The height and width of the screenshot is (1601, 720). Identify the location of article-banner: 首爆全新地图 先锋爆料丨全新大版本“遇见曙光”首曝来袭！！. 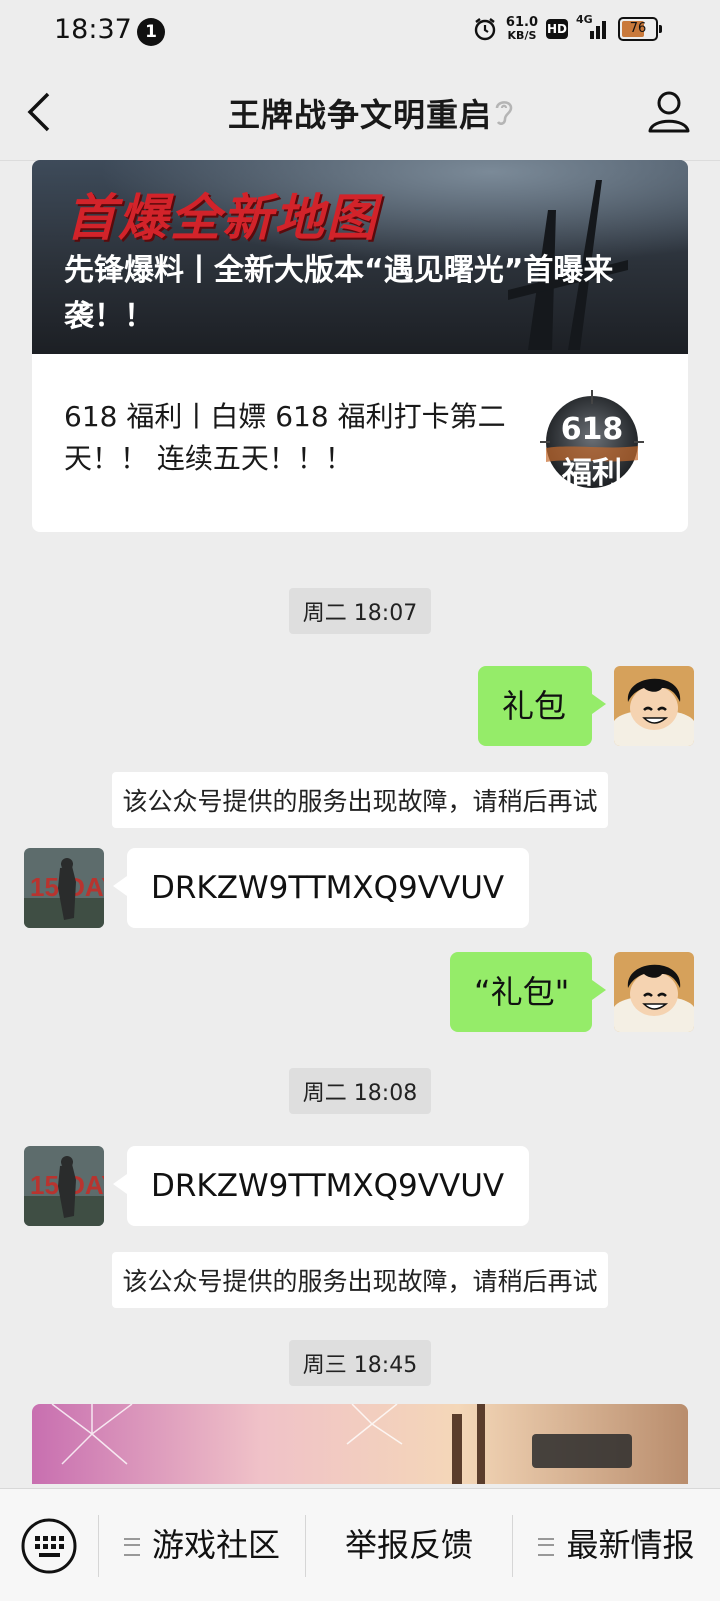
(360, 257).